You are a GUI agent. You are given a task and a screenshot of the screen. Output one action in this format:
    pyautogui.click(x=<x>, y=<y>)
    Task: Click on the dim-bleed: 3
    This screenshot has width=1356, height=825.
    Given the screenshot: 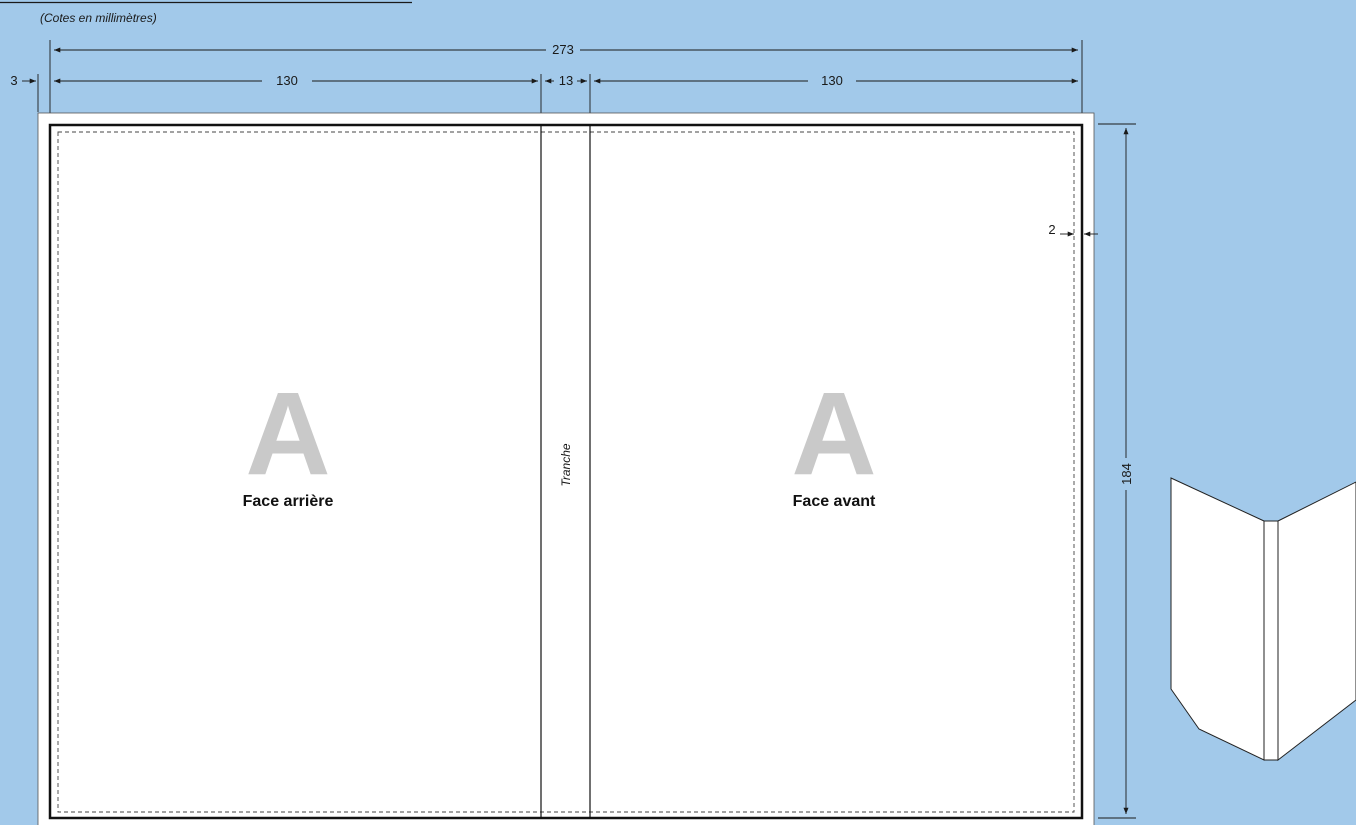 What is the action you would take?
    pyautogui.click(x=23, y=80)
    